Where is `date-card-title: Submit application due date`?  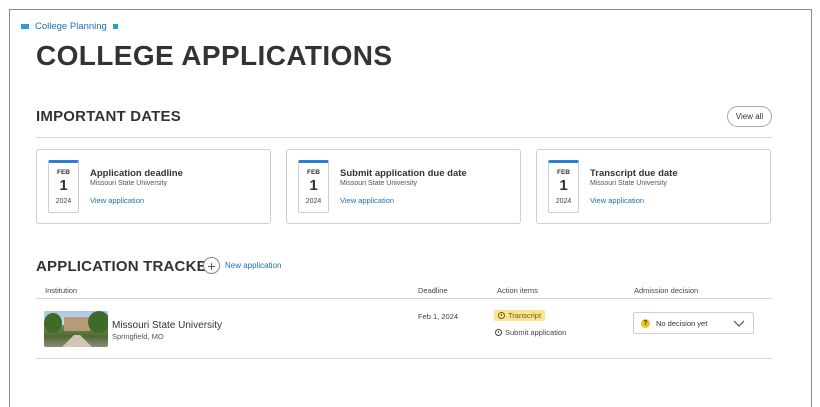 date-card-title: Submit application due date is located at coordinates (403, 173).